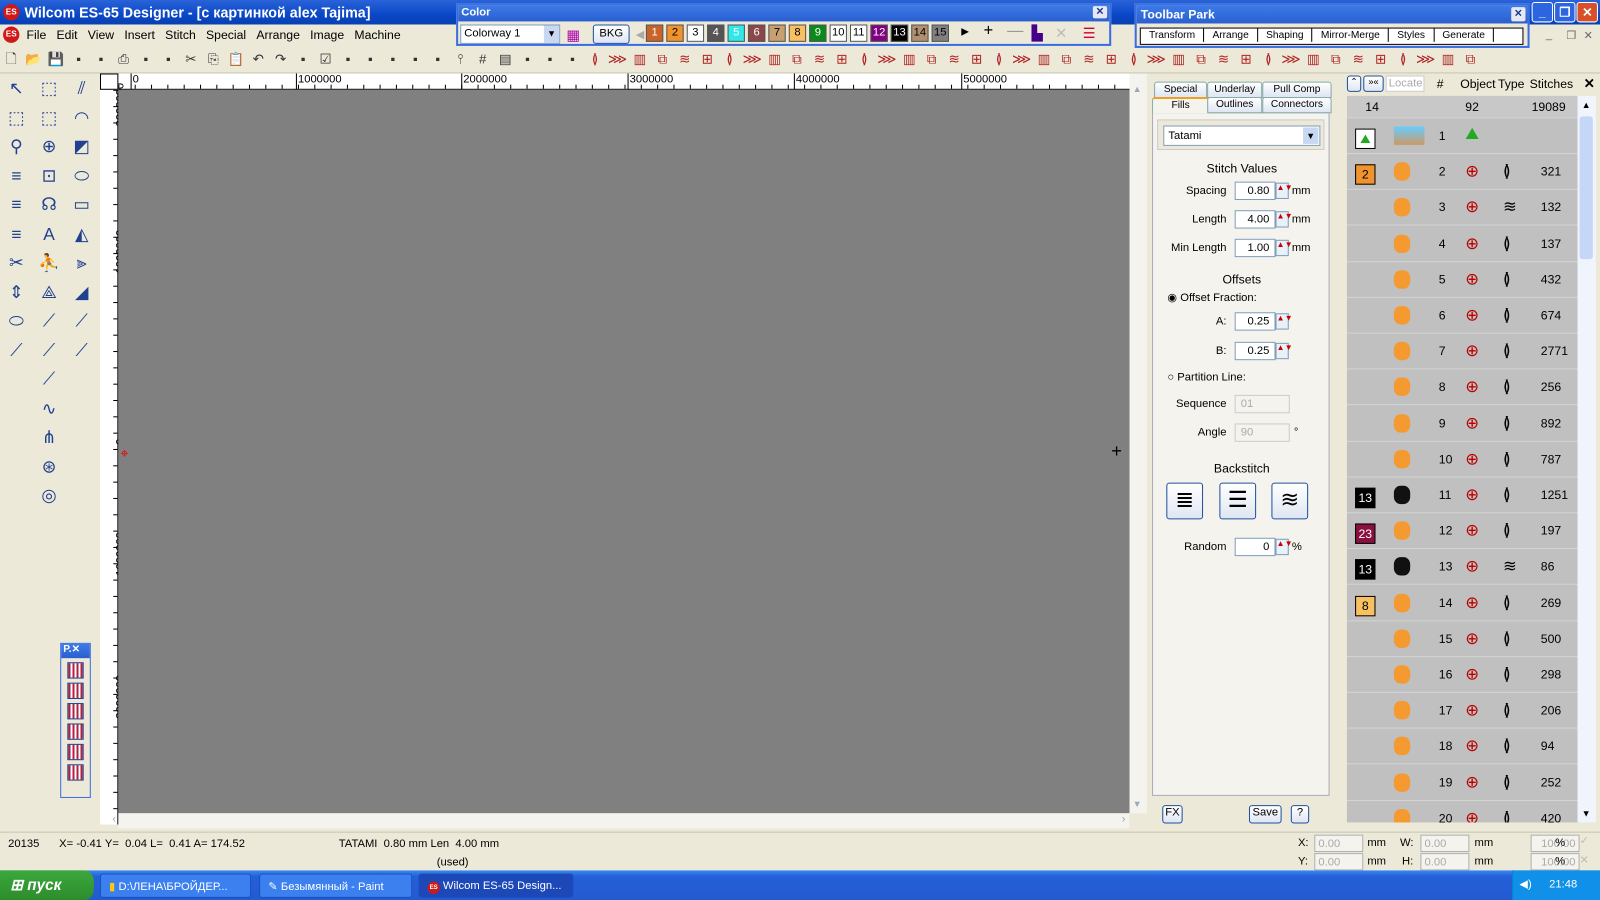  Describe the element at coordinates (1588, 35) in the screenshot. I see `mdi-close-button: ✕` at that location.